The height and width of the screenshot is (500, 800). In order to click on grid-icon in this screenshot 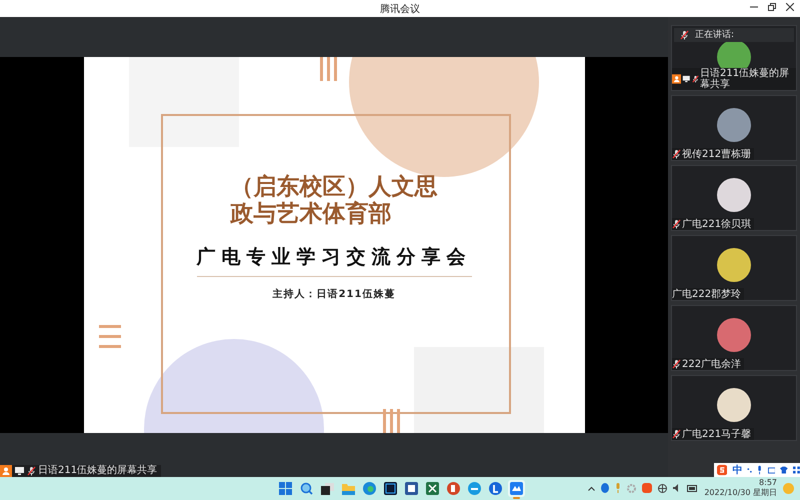, I will do `click(796, 470)`.